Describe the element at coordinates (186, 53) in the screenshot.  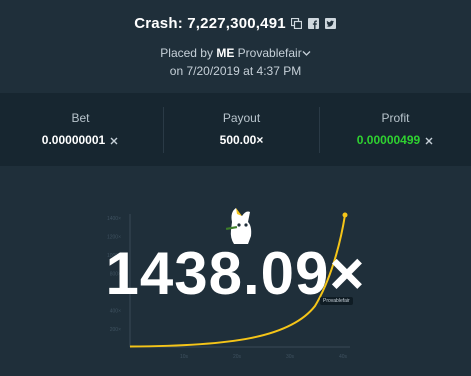
I see `placed-by-prefix: Placed by` at that location.